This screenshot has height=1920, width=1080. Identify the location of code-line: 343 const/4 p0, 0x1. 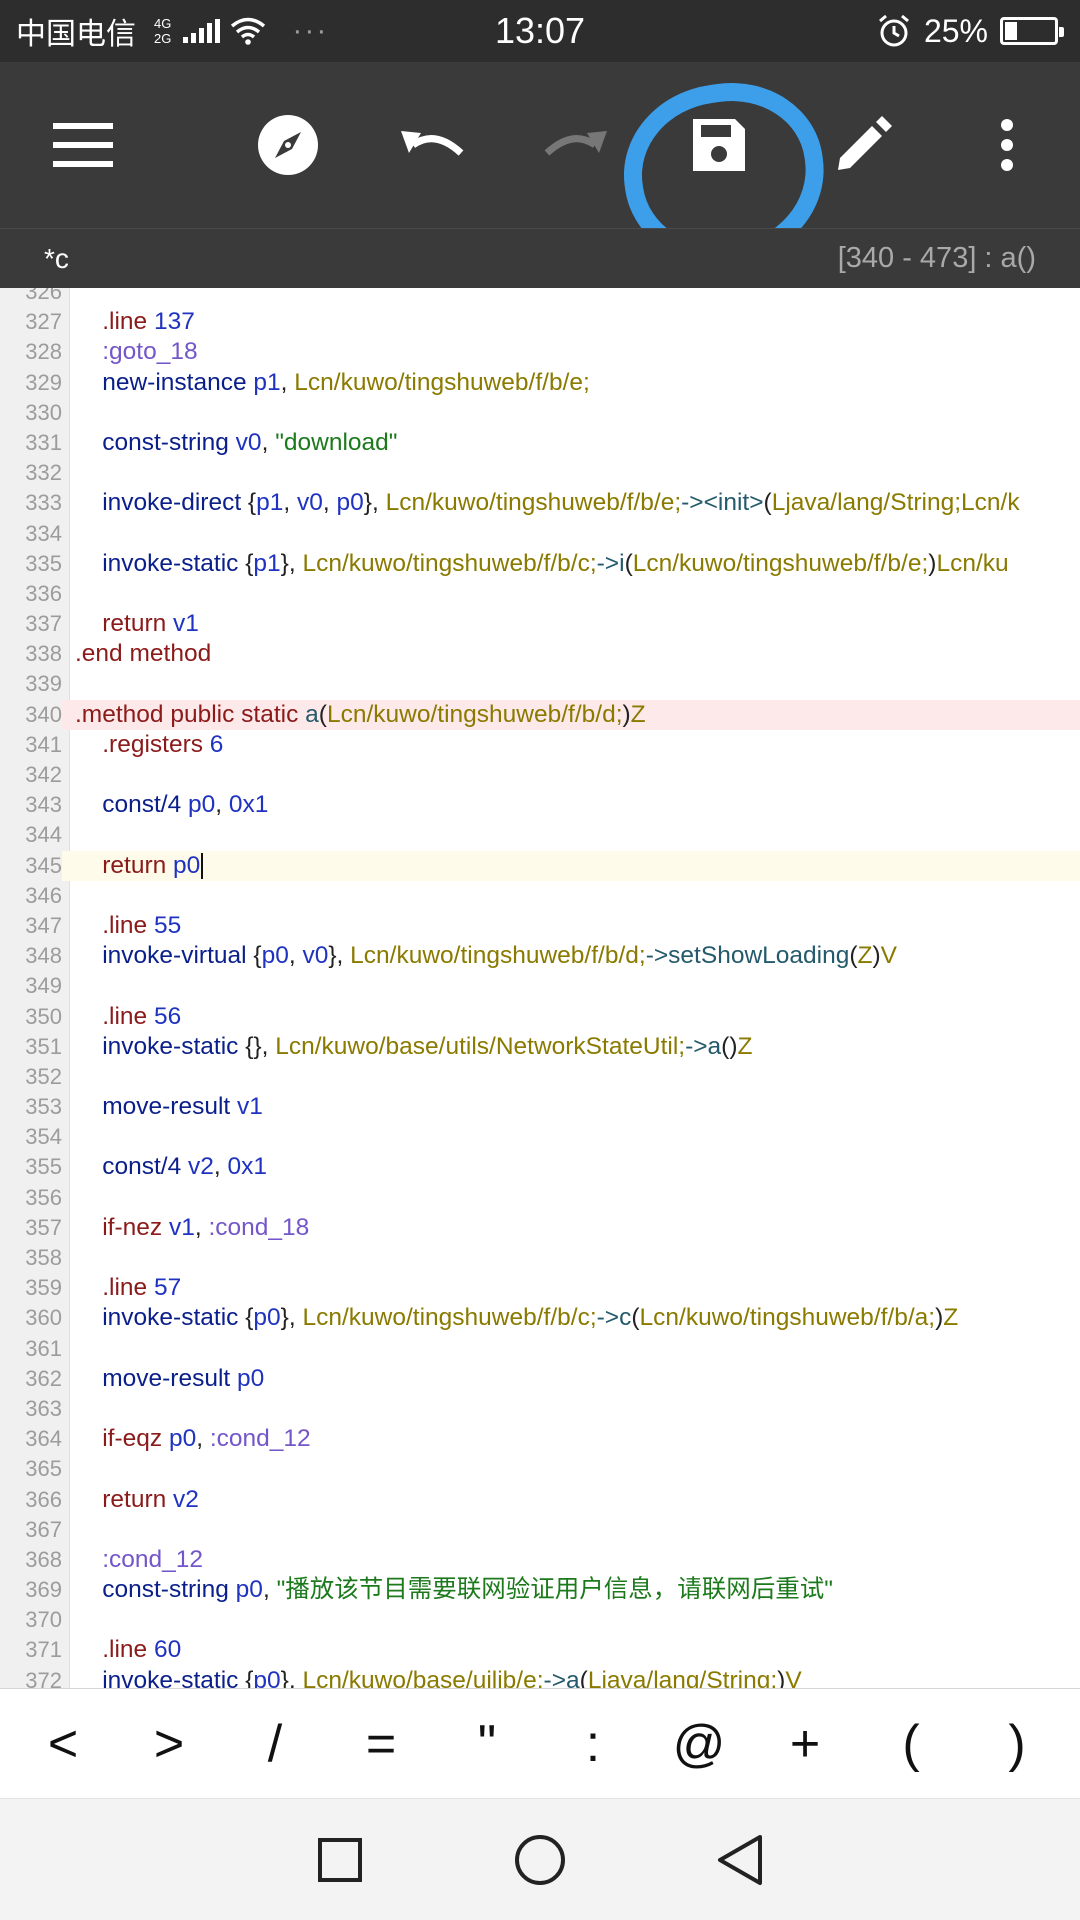
(540, 805).